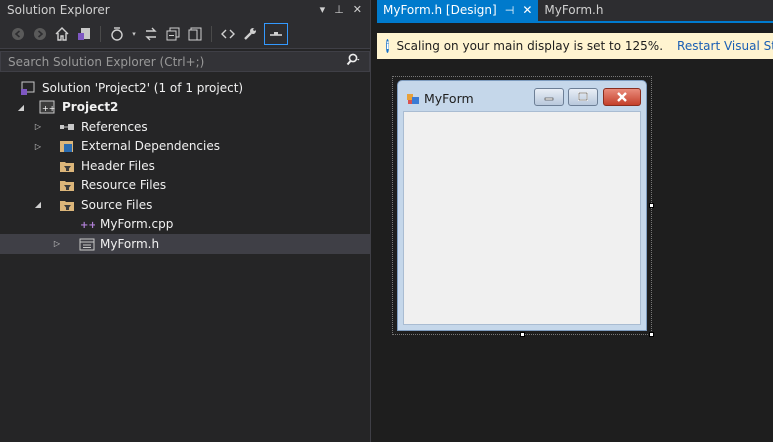 This screenshot has width=773, height=442. I want to click on tree-item-label: Source Files, so click(117, 204).